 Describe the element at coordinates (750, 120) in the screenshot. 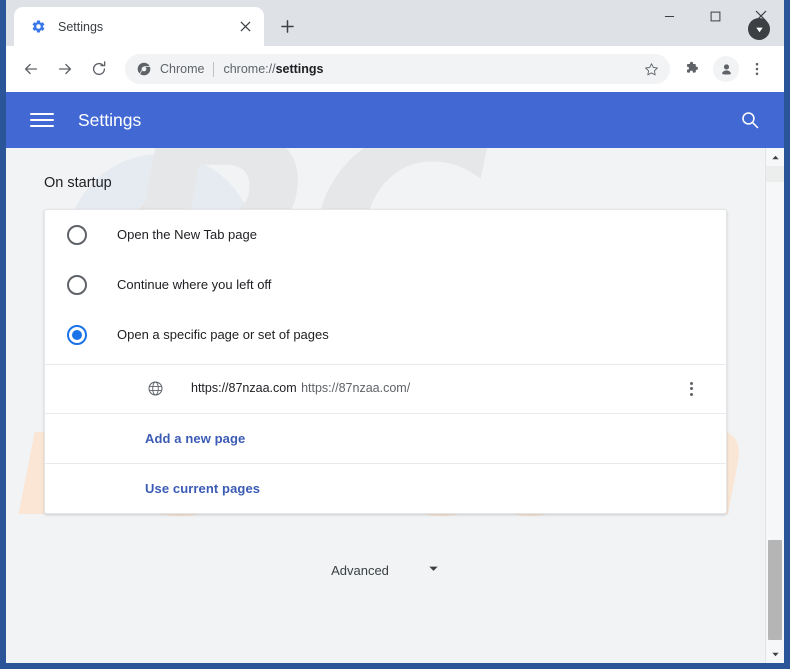

I see `search-icon` at that location.